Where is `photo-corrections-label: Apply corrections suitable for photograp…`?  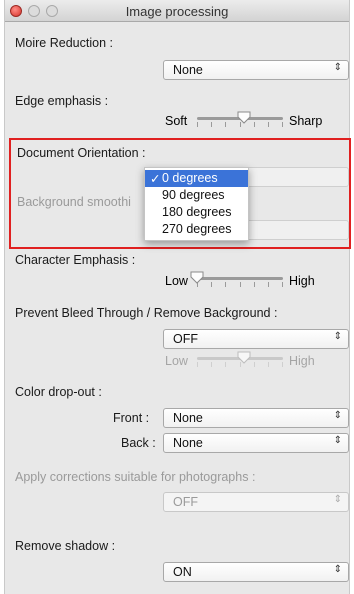
photo-corrections-label: Apply corrections suitable for photograp… is located at coordinates (135, 477).